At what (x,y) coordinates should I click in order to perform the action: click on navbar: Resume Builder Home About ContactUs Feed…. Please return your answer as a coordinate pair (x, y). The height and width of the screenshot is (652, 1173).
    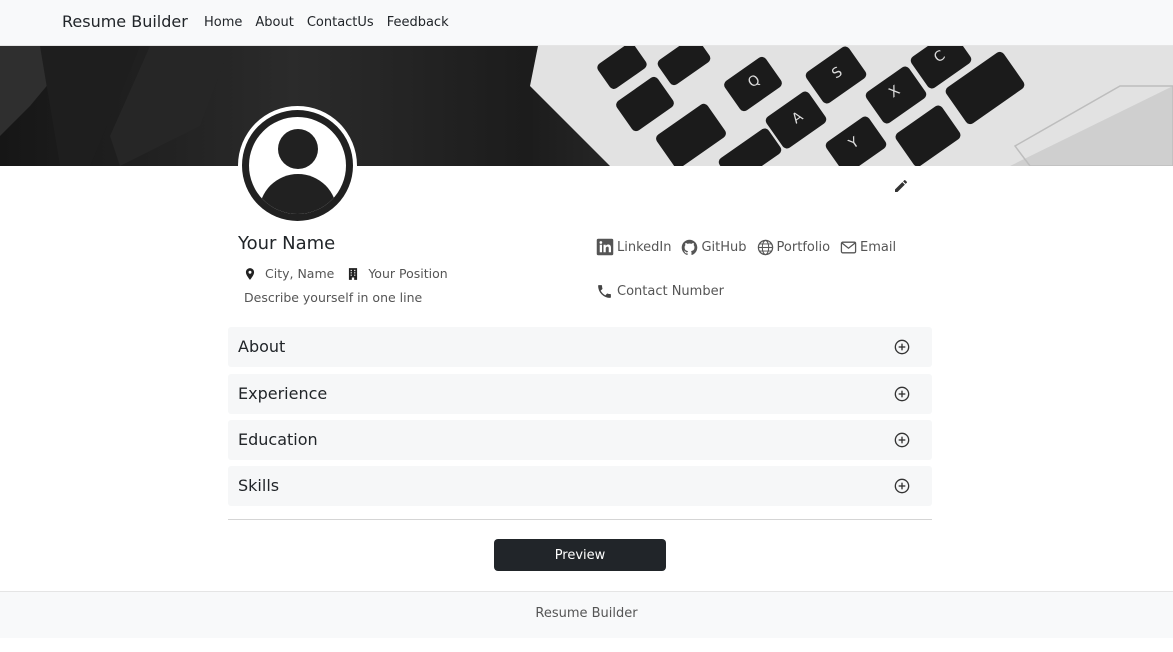
    Looking at the image, I should click on (586, 23).